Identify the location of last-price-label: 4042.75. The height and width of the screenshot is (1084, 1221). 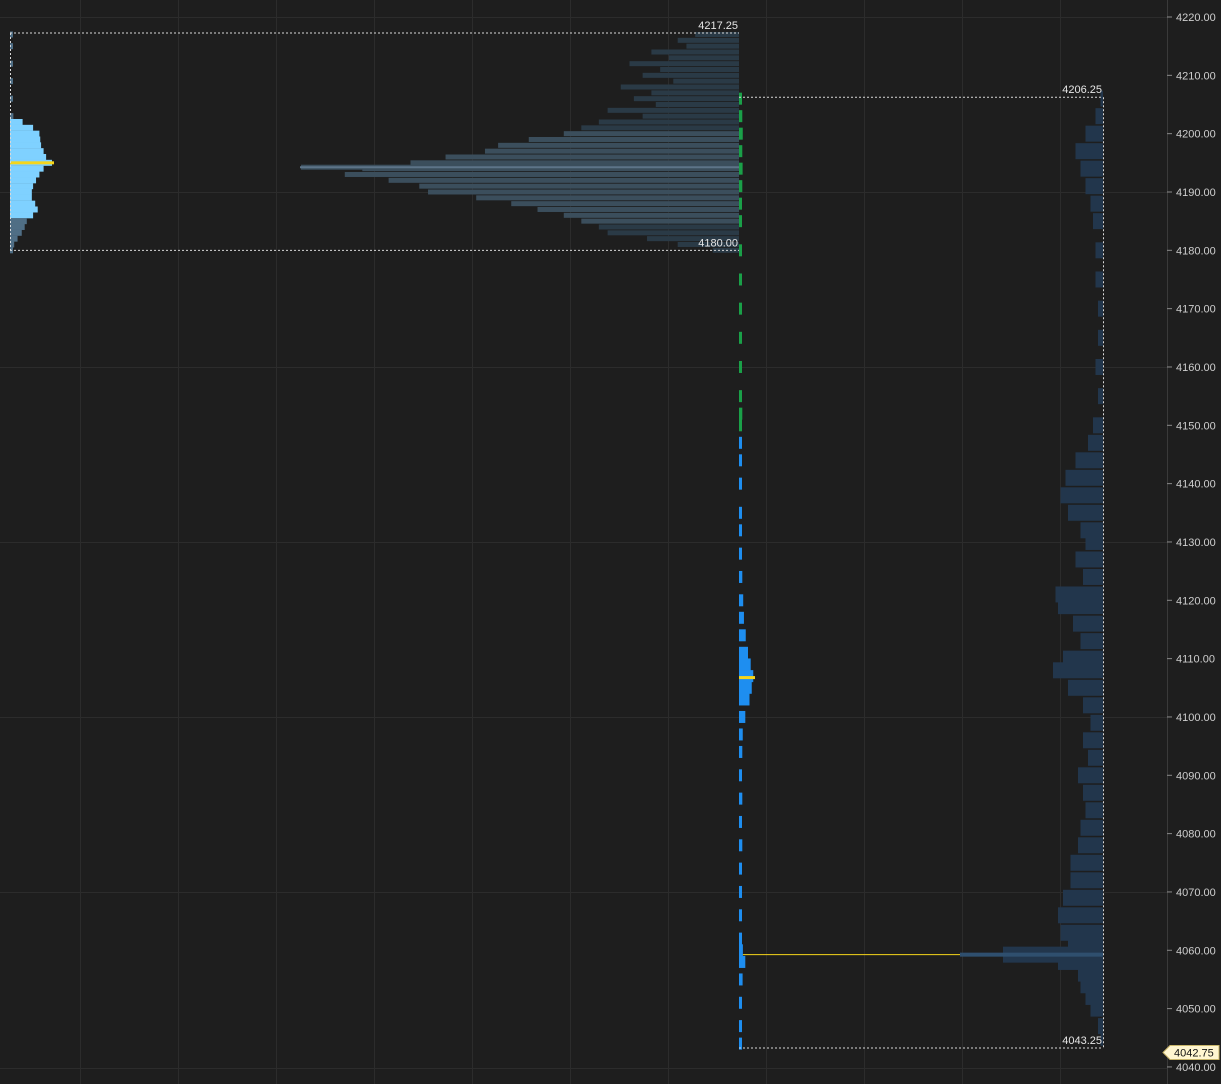
(1194, 1054).